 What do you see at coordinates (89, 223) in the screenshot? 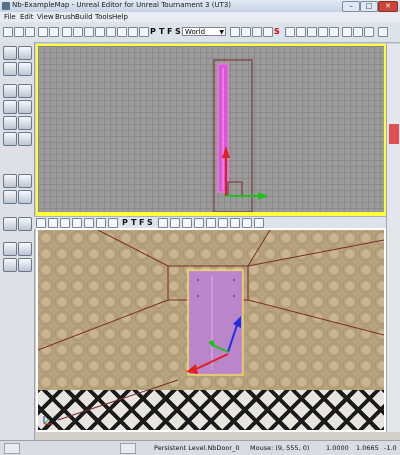
I see `viewport-lit-icon` at bounding box center [89, 223].